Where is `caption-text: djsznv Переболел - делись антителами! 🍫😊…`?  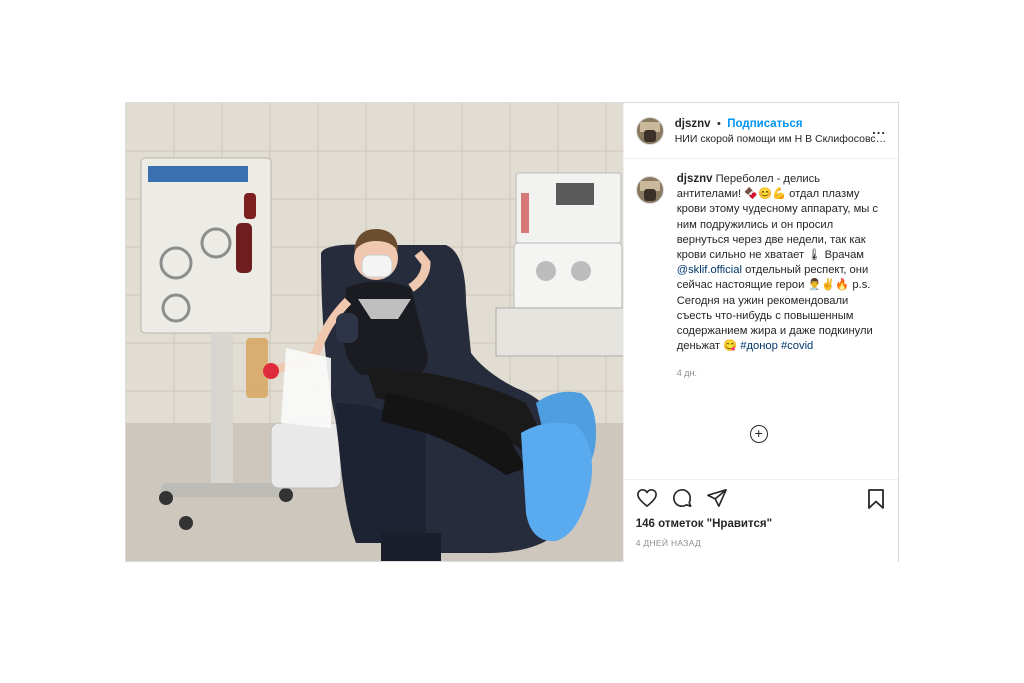 caption-text: djsznv Переболел - делись антителами! 🍫😊… is located at coordinates (779, 277).